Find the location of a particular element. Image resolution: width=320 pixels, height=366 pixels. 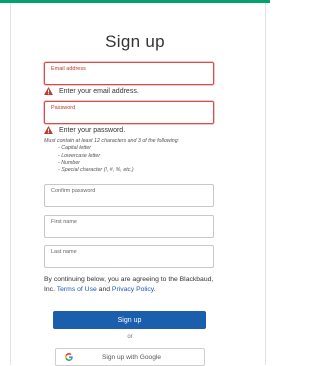

email-input is located at coordinates (129, 77).